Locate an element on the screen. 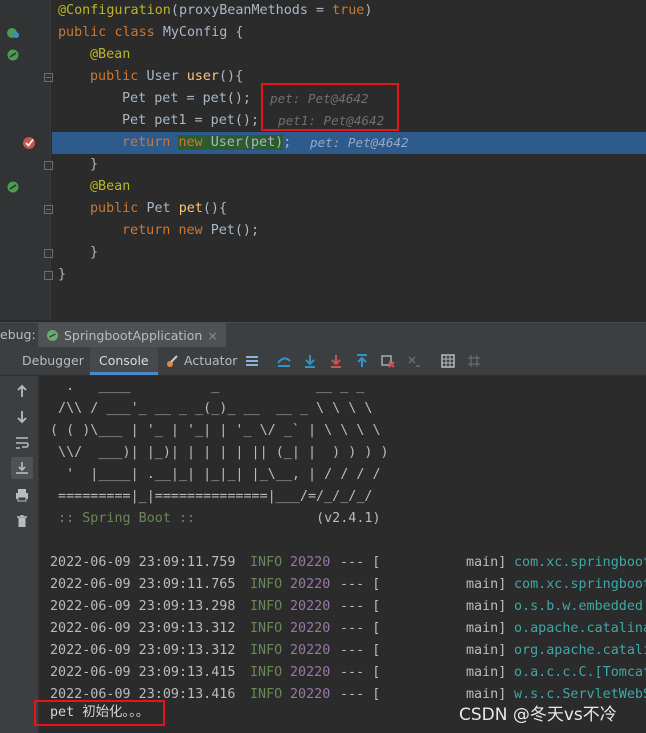  print-icon is located at coordinates (22, 495).